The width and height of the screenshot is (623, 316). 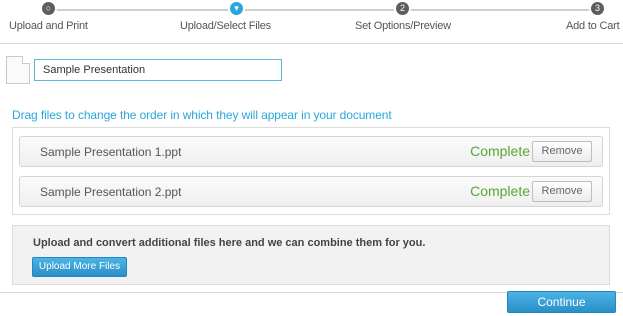 I want to click on stepper-line, so click(x=319, y=10).